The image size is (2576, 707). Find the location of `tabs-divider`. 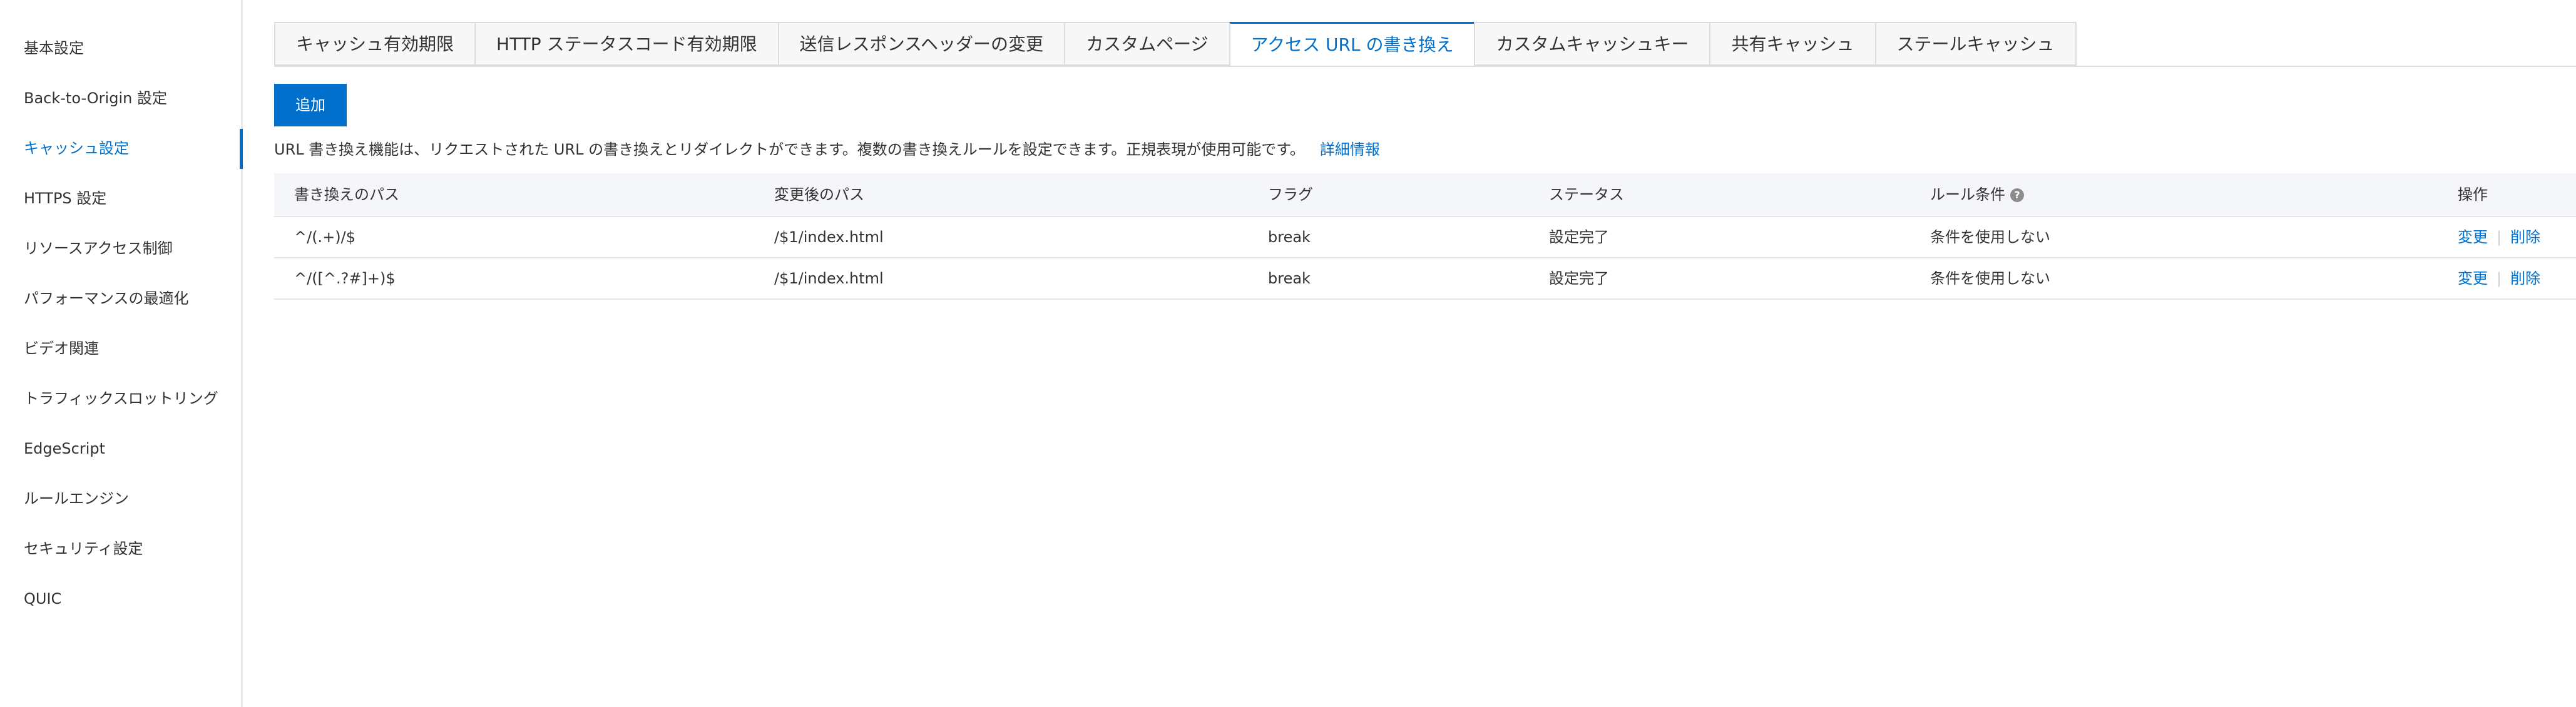

tabs-divider is located at coordinates (1425, 66).